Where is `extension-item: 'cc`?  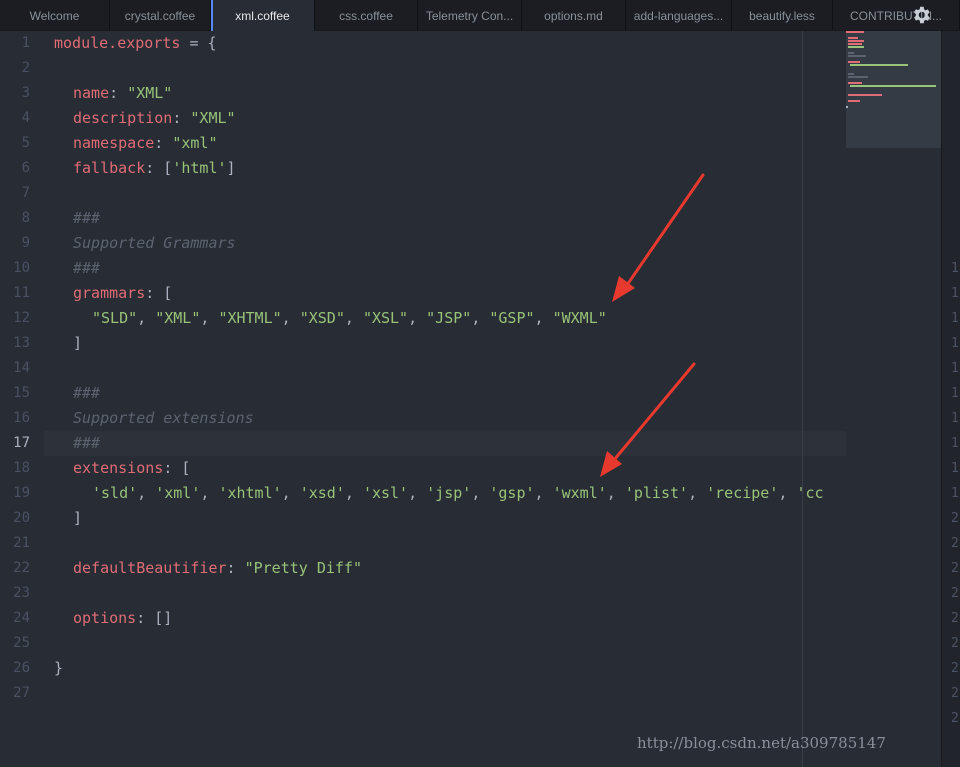
extension-item: 'cc is located at coordinates (810, 493).